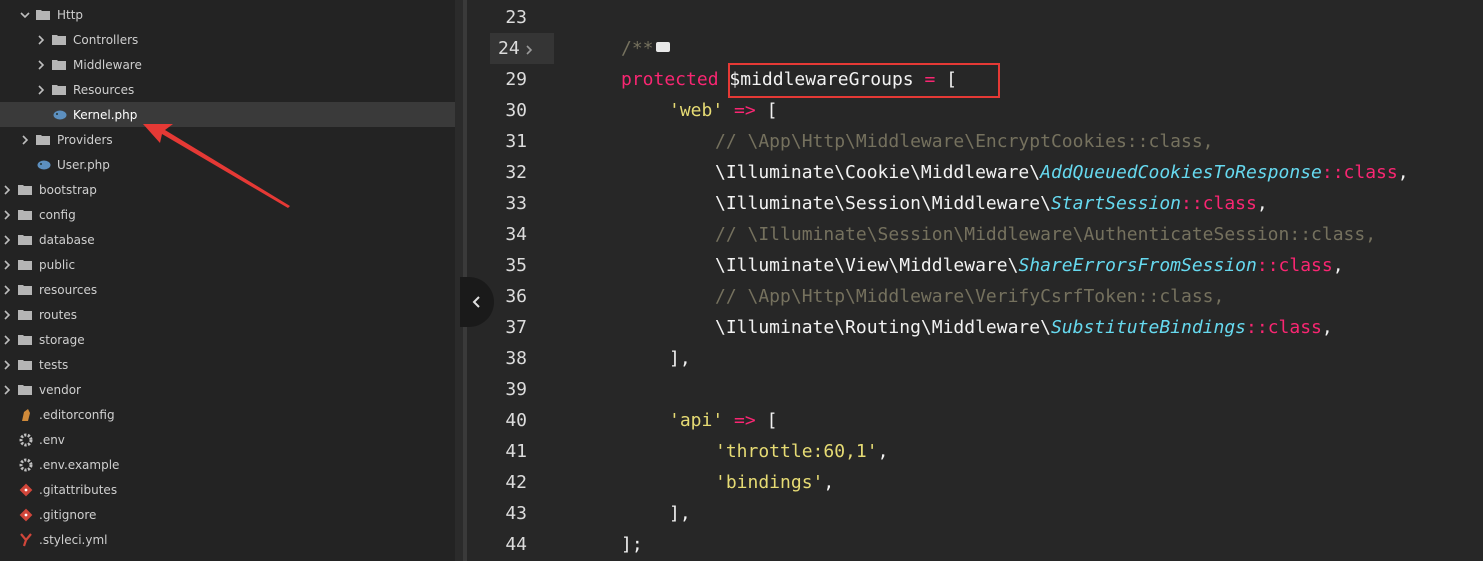 The width and height of the screenshot is (1483, 561). What do you see at coordinates (26, 440) in the screenshot?
I see `gear-icon` at bounding box center [26, 440].